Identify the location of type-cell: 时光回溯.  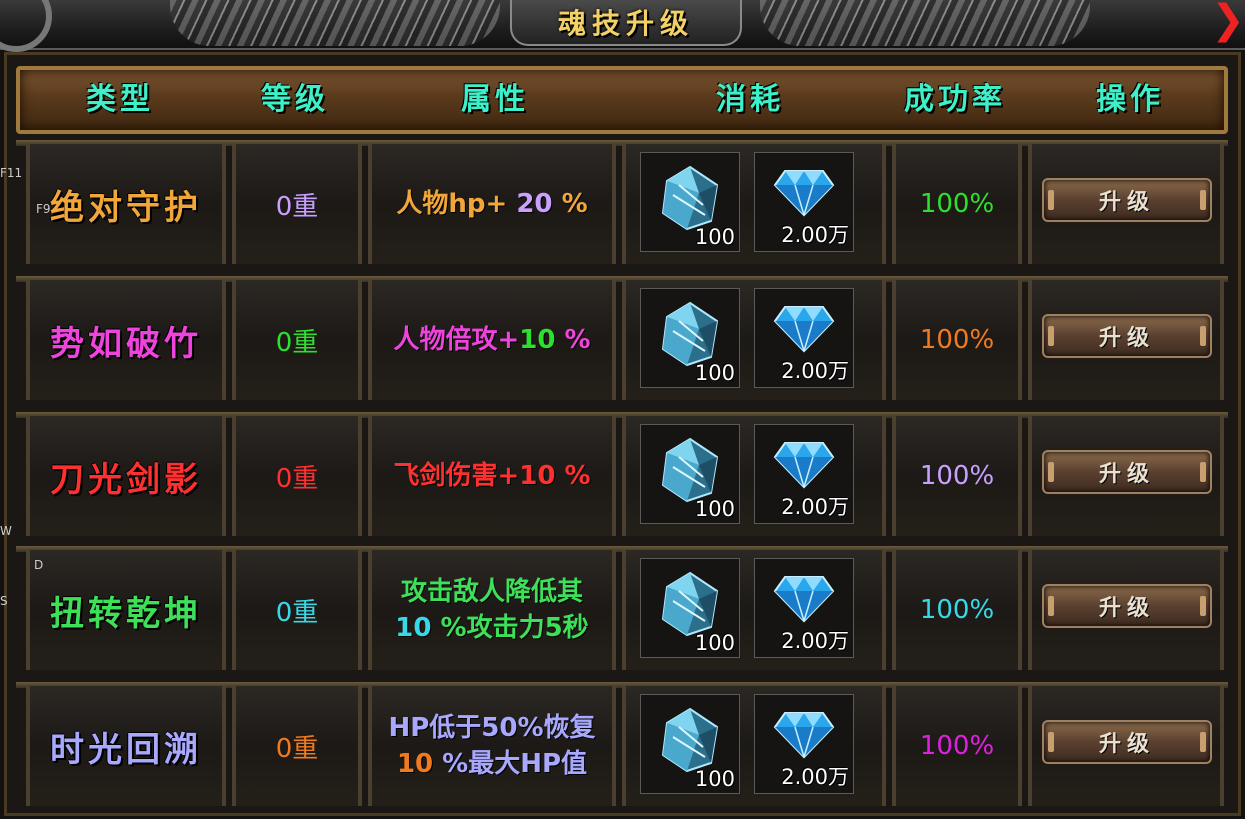
(126, 746).